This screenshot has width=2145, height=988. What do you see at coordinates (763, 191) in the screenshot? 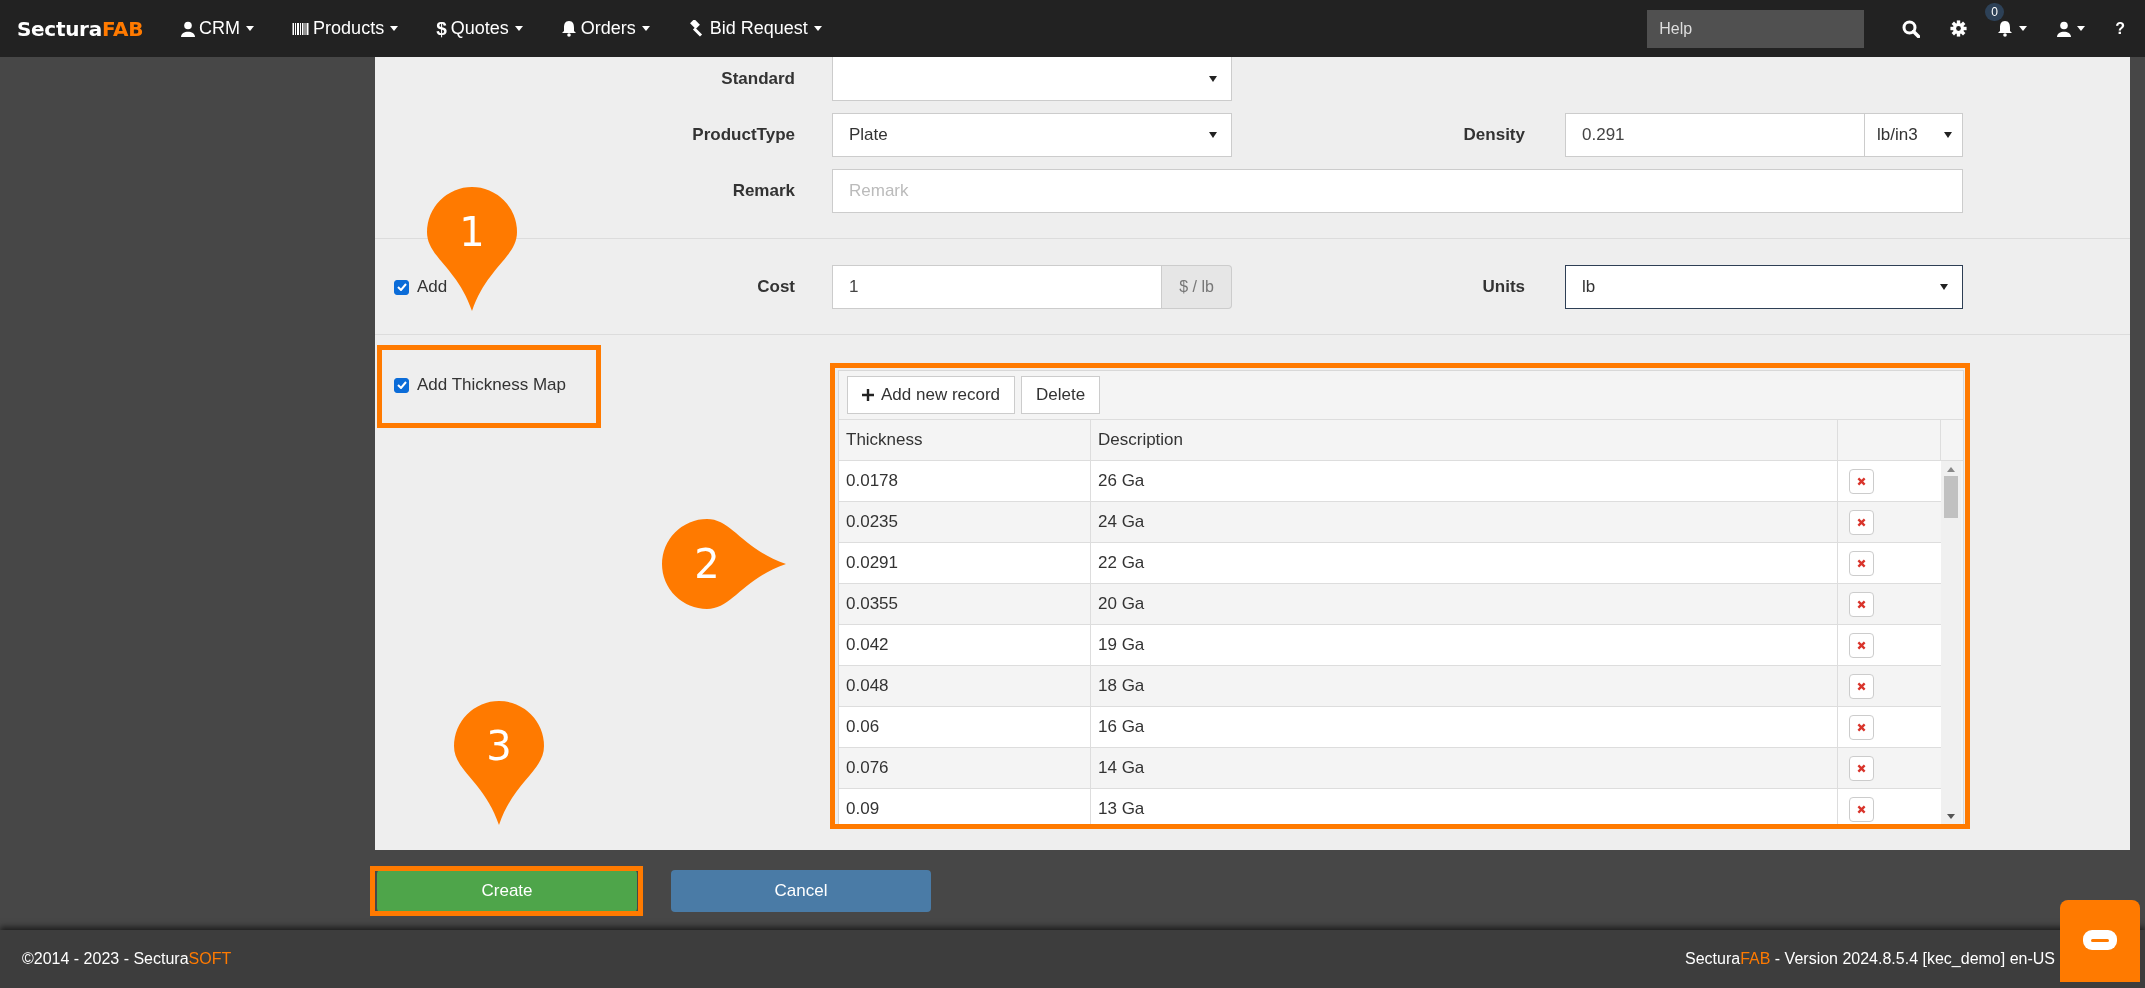
I see `field-label: Remark` at bounding box center [763, 191].